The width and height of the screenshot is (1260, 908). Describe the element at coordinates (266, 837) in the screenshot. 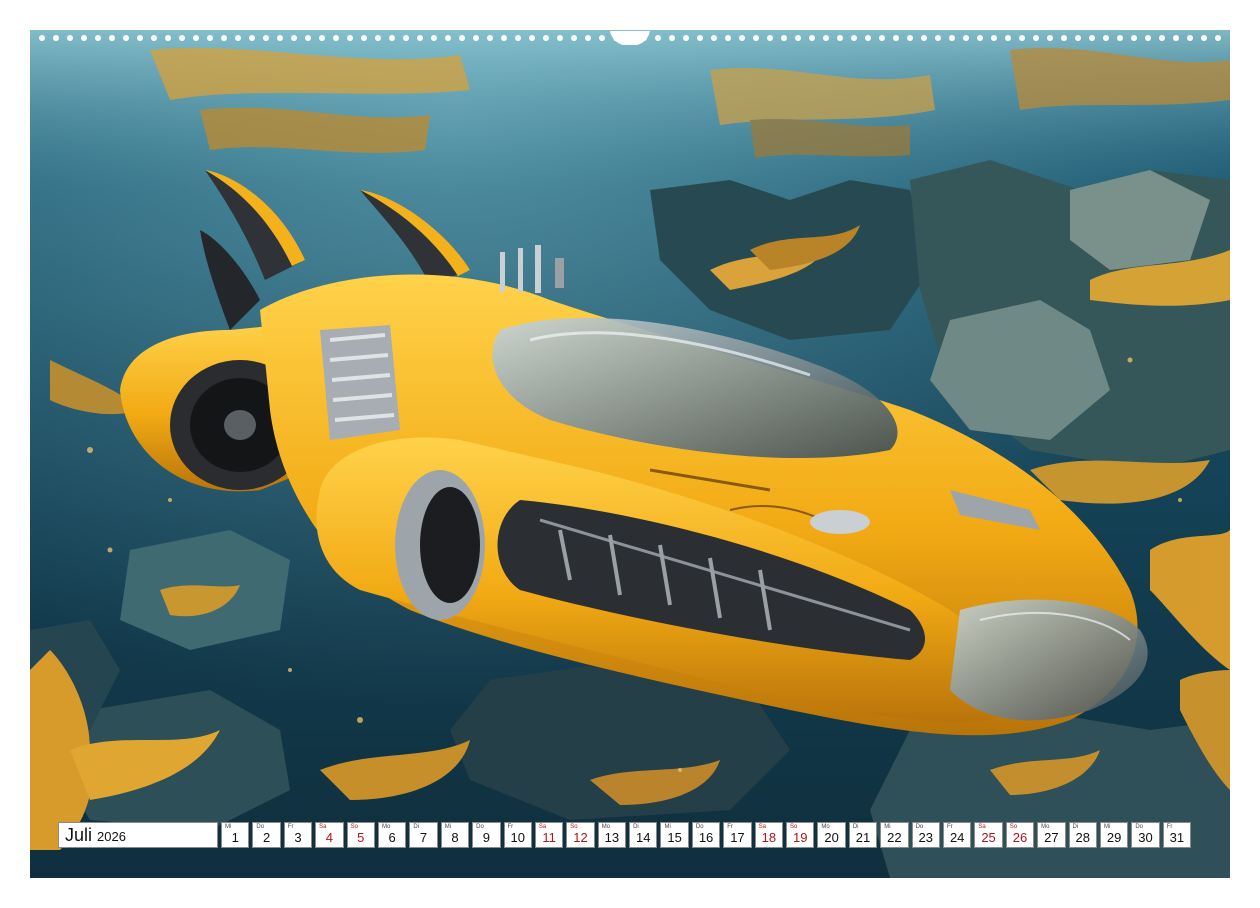

I see `day-number: 2` at that location.